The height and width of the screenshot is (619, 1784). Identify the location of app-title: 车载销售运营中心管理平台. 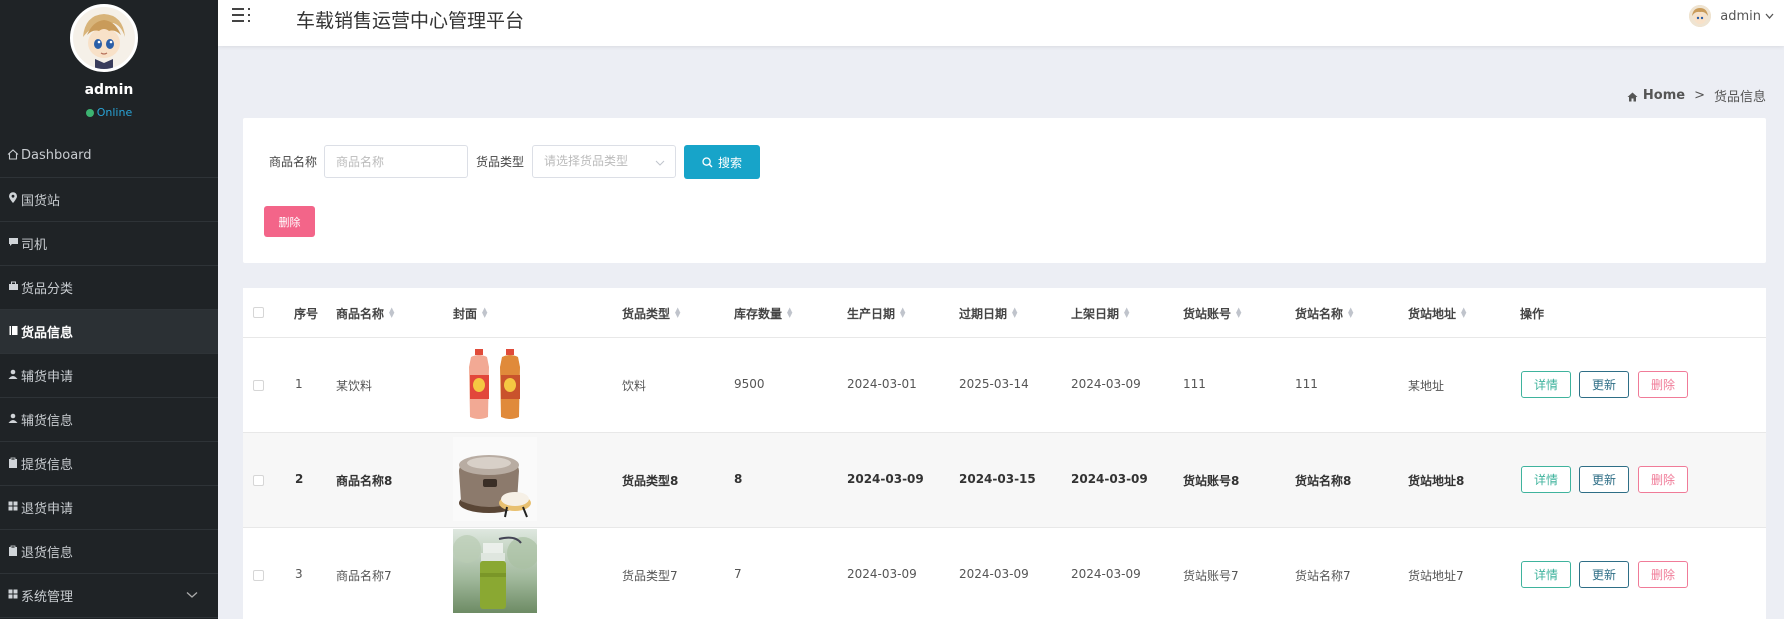
(410, 21).